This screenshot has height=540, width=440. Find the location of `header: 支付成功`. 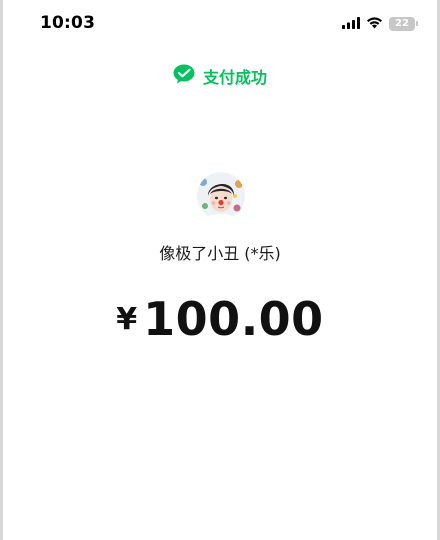

header: 支付成功 is located at coordinates (220, 76).